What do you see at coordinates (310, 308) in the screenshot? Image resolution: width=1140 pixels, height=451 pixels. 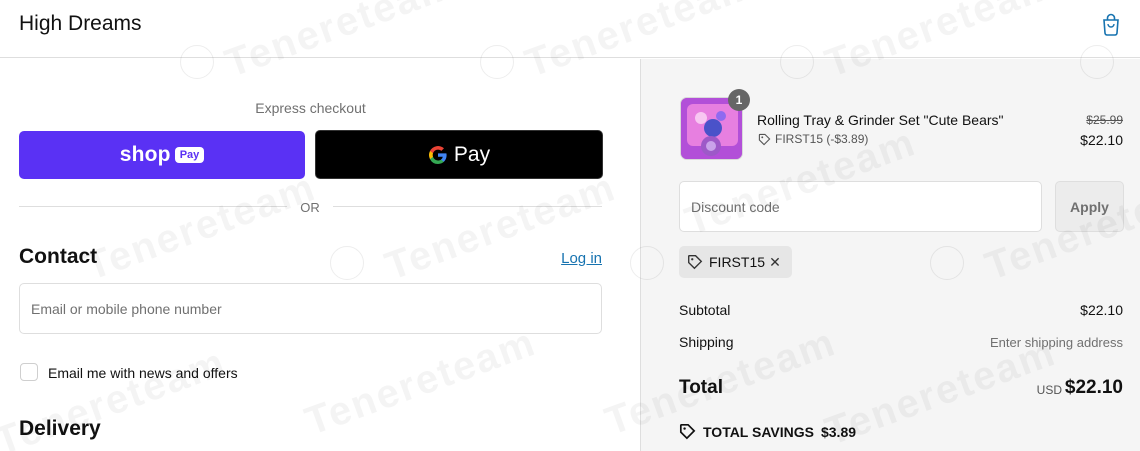 I see `email-field` at bounding box center [310, 308].